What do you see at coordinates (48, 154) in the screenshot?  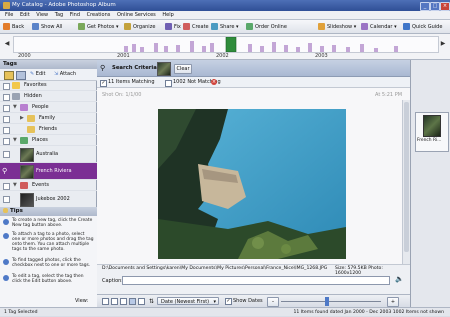 I see `tag-row-australia: Australia` at bounding box center [48, 154].